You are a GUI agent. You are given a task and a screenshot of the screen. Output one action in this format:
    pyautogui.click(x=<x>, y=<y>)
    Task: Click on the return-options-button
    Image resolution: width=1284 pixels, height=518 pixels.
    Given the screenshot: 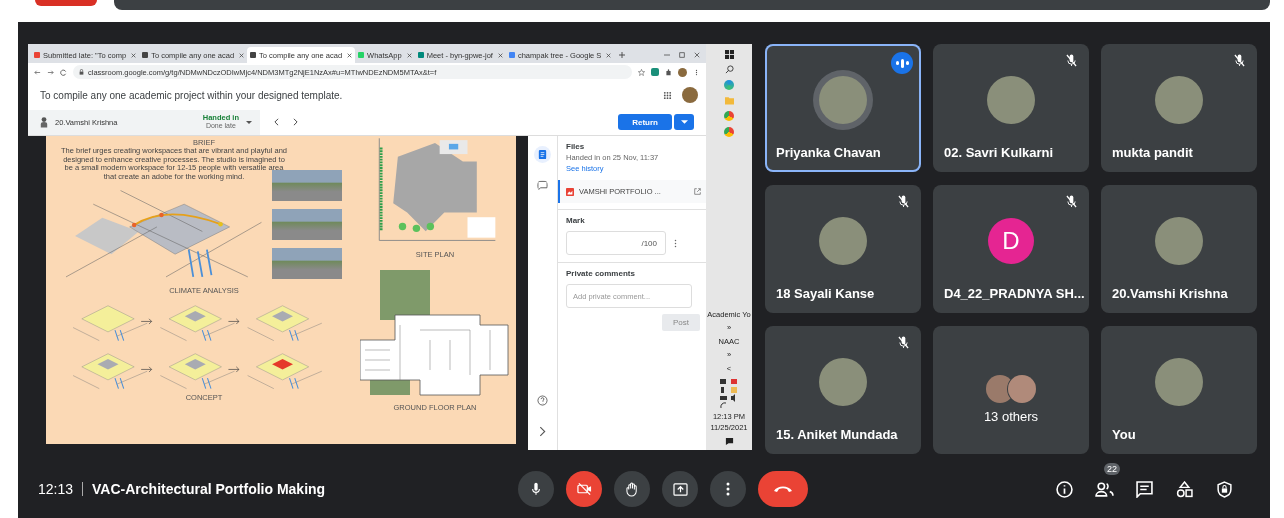 What is the action you would take?
    pyautogui.click(x=684, y=122)
    